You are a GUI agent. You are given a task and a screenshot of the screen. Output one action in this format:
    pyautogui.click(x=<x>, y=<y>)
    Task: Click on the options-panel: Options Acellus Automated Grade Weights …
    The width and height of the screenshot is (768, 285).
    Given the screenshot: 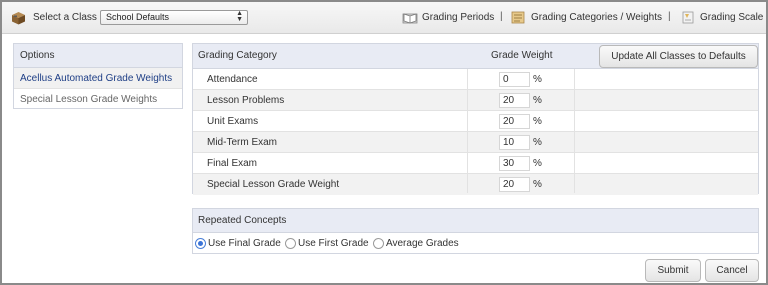 What is the action you would take?
    pyautogui.click(x=98, y=76)
    